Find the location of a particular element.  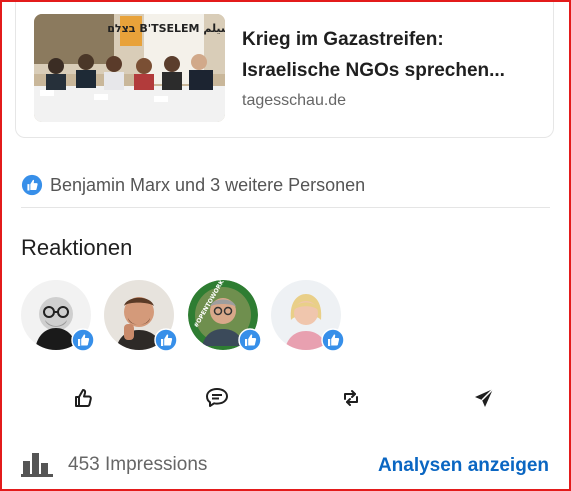

repost-icon is located at coordinates (351, 400).